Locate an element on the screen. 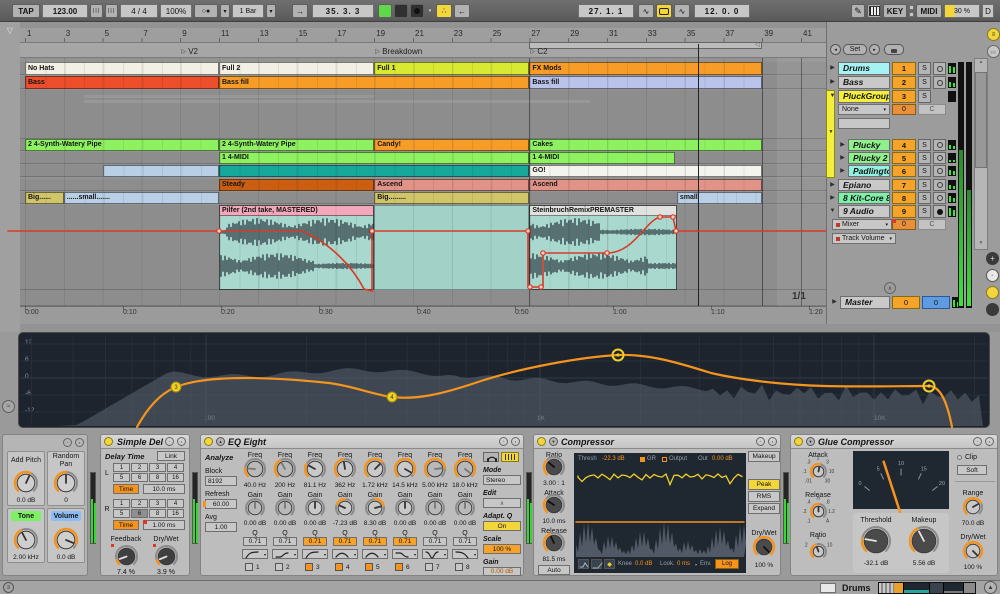 This screenshot has width=1000, height=594. band-6-freq-knob is located at coordinates (405, 469).